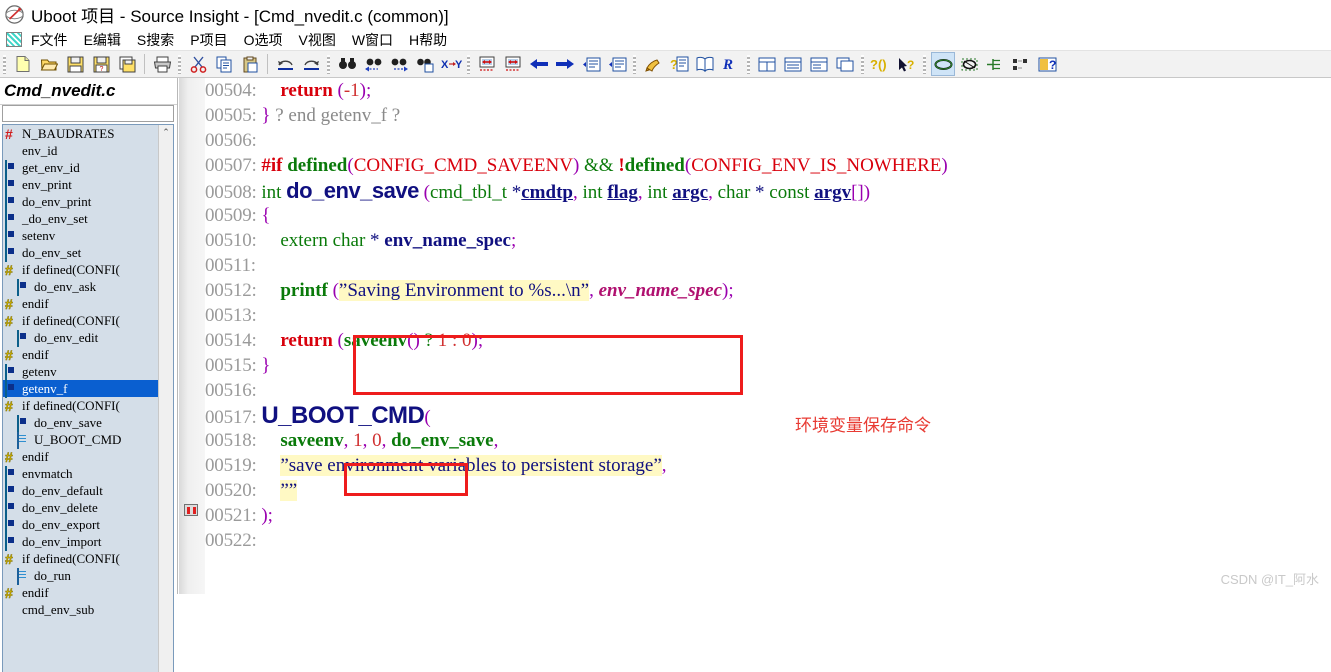 The width and height of the screenshot is (1331, 672). I want to click on symbol-list-item: _do_env_set, so click(88, 219).